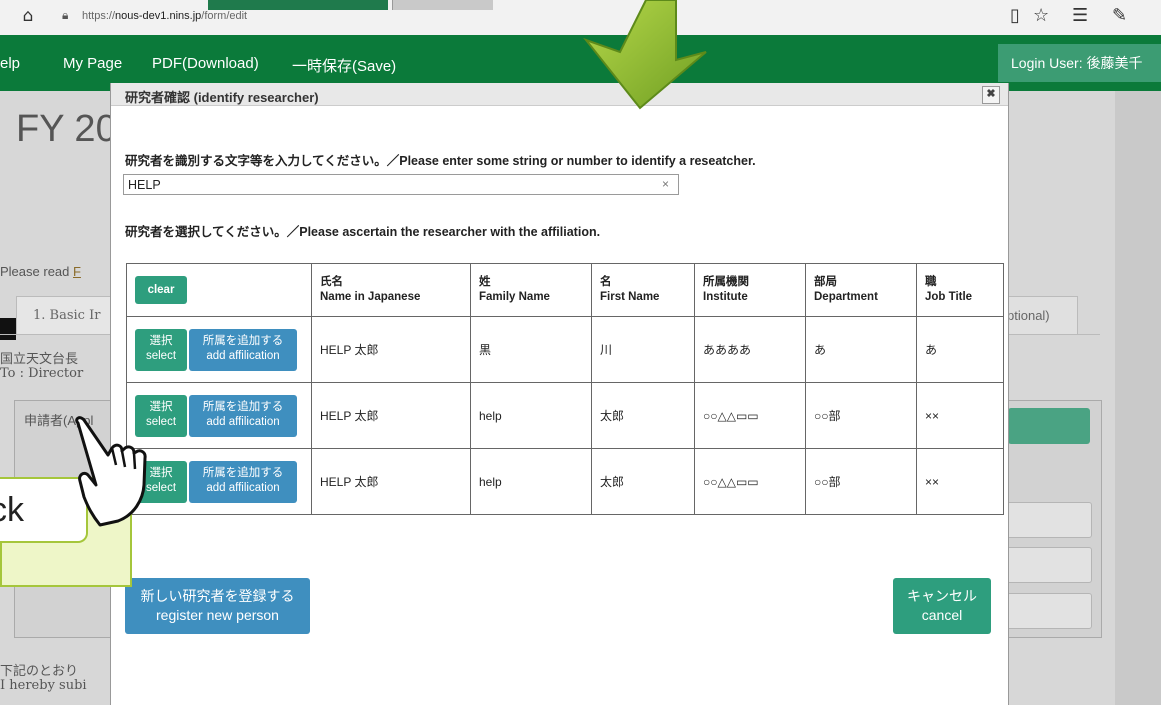  I want to click on cell-family: 黒, so click(531, 349).